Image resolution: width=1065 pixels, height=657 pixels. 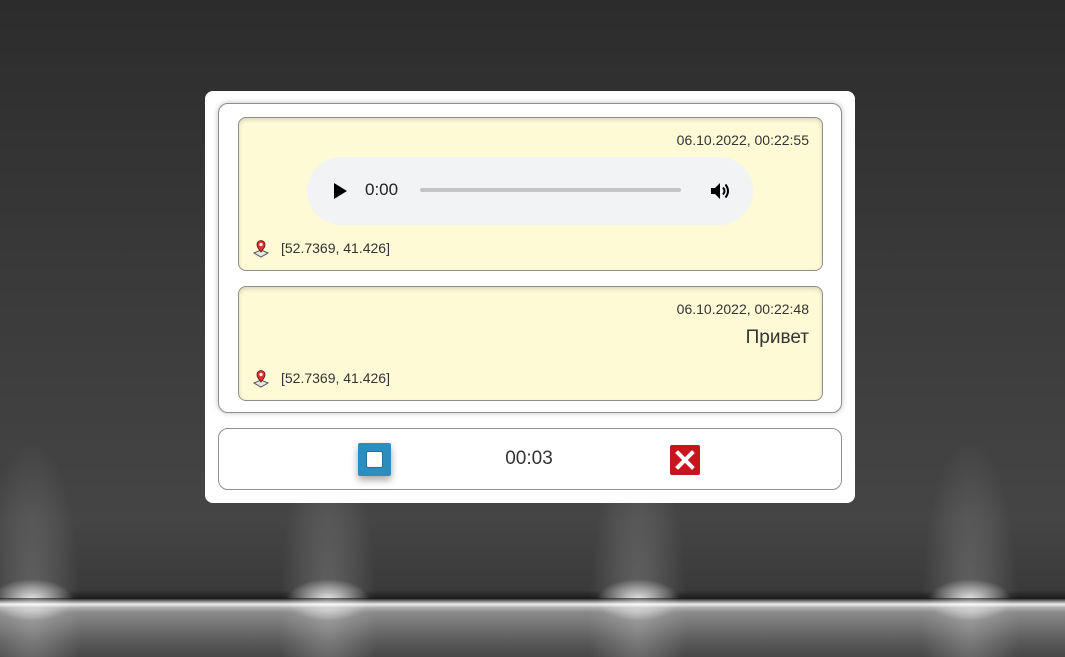 What do you see at coordinates (550, 190) in the screenshot?
I see `audio-progress-bar` at bounding box center [550, 190].